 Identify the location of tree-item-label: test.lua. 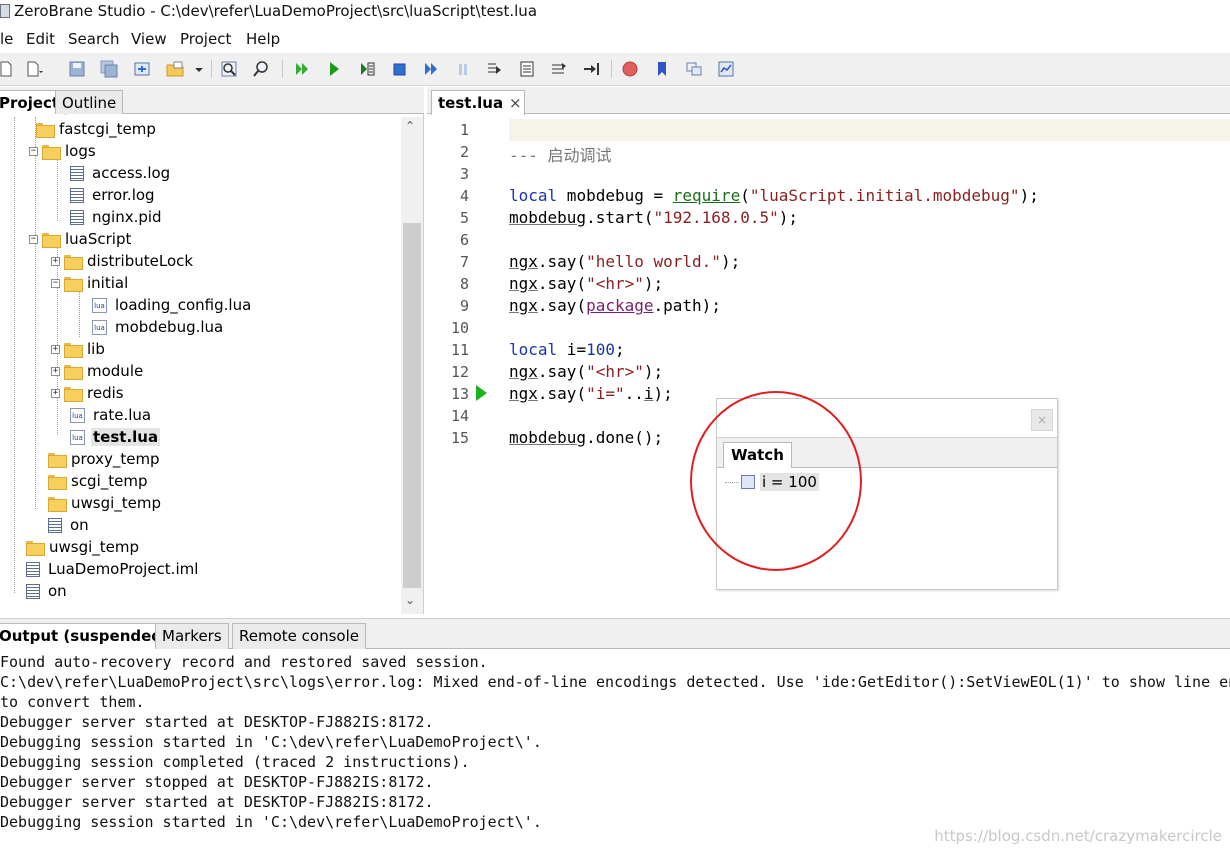
(126, 437).